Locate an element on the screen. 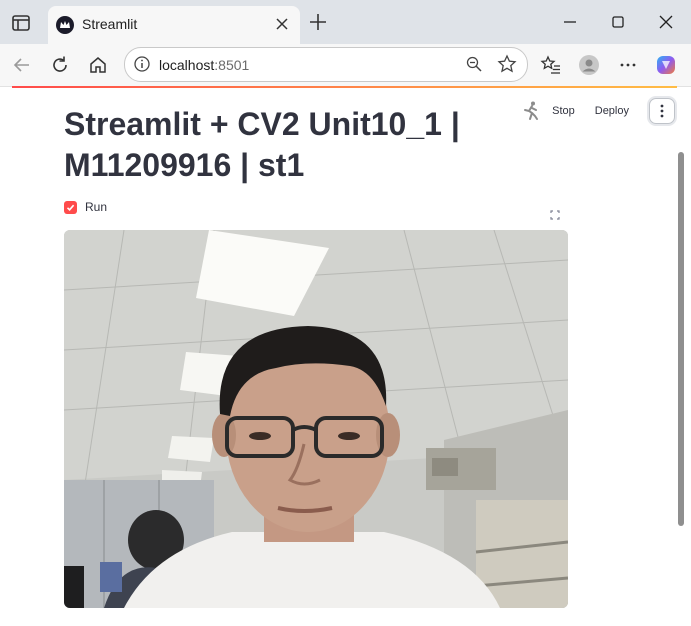 Image resolution: width=691 pixels, height=626 pixels. copilot-icon is located at coordinates (666, 65).